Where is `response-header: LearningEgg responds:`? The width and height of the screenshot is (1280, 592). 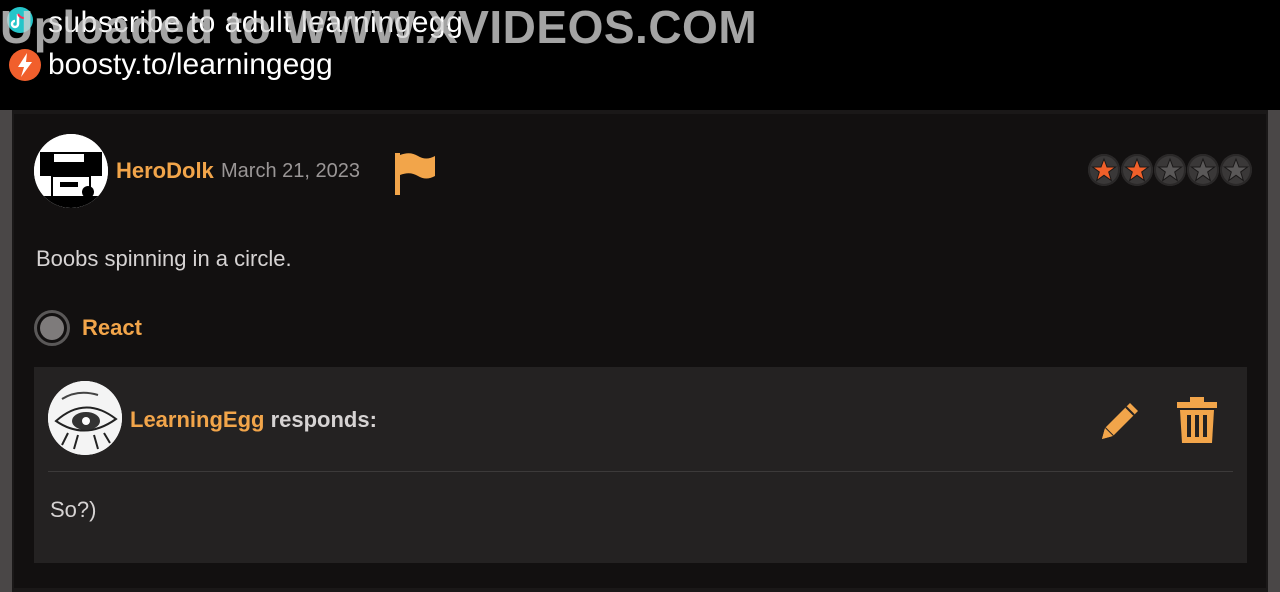
response-header: LearningEgg responds: is located at coordinates (253, 420).